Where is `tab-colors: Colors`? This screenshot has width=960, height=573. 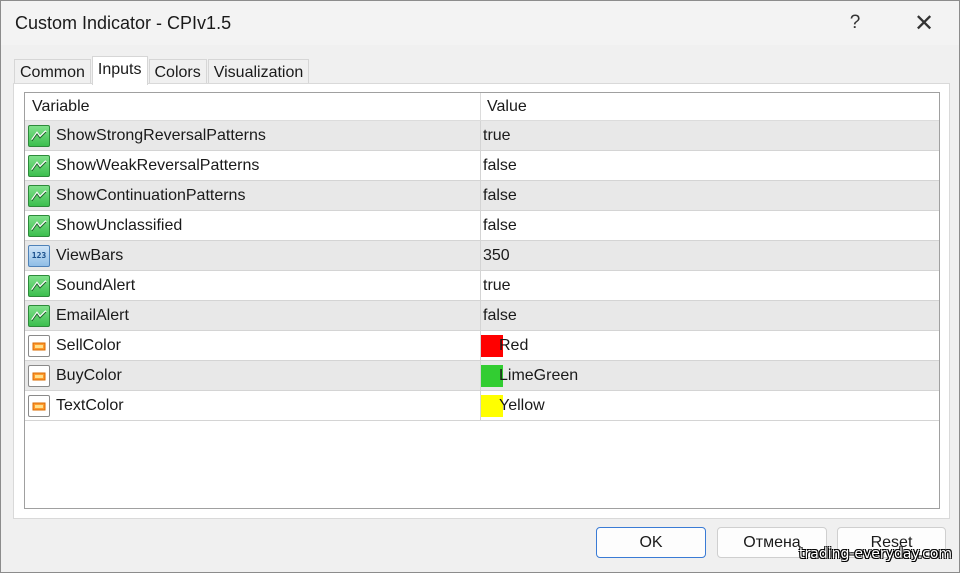 tab-colors: Colors is located at coordinates (177, 72).